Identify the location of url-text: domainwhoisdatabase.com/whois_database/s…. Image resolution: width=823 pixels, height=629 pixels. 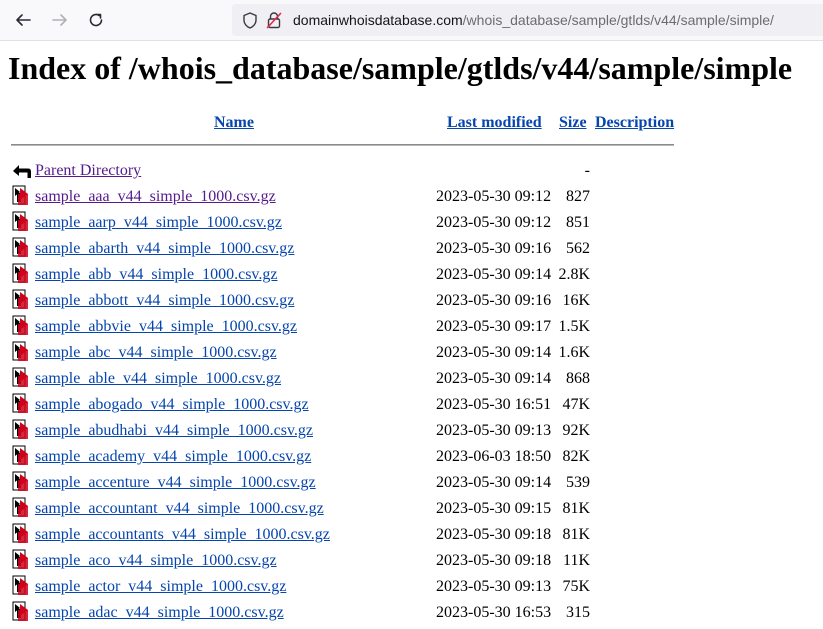
(533, 20).